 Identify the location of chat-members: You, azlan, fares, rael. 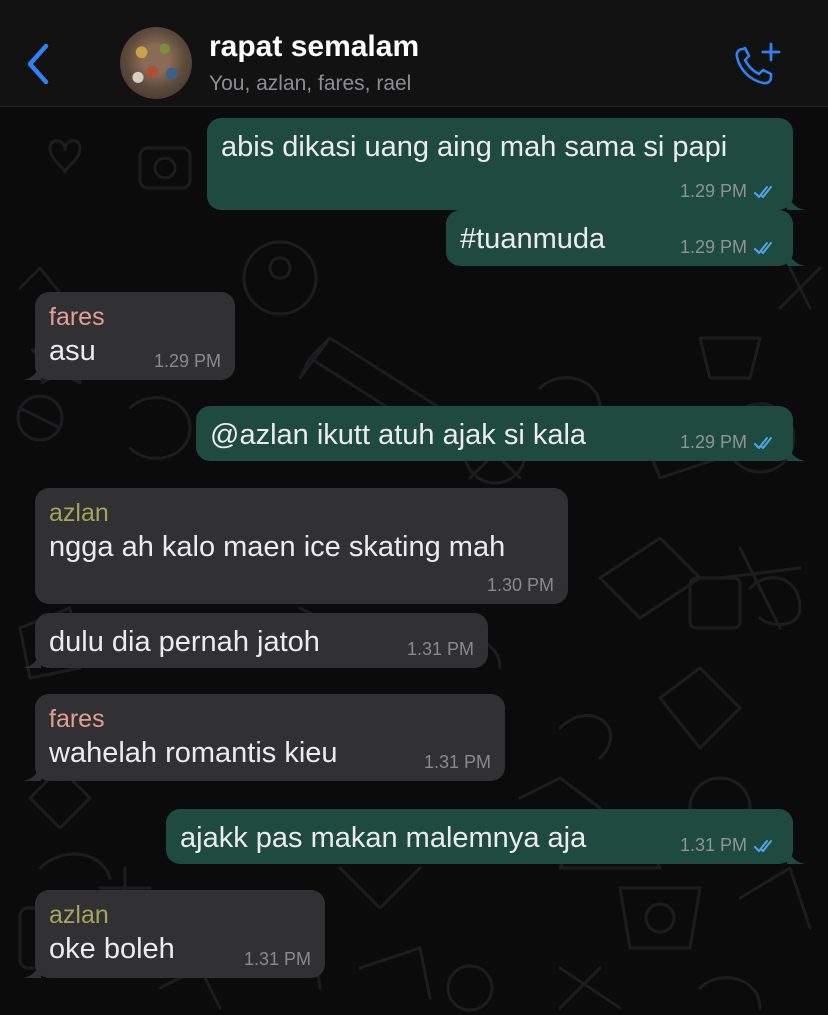
(310, 84).